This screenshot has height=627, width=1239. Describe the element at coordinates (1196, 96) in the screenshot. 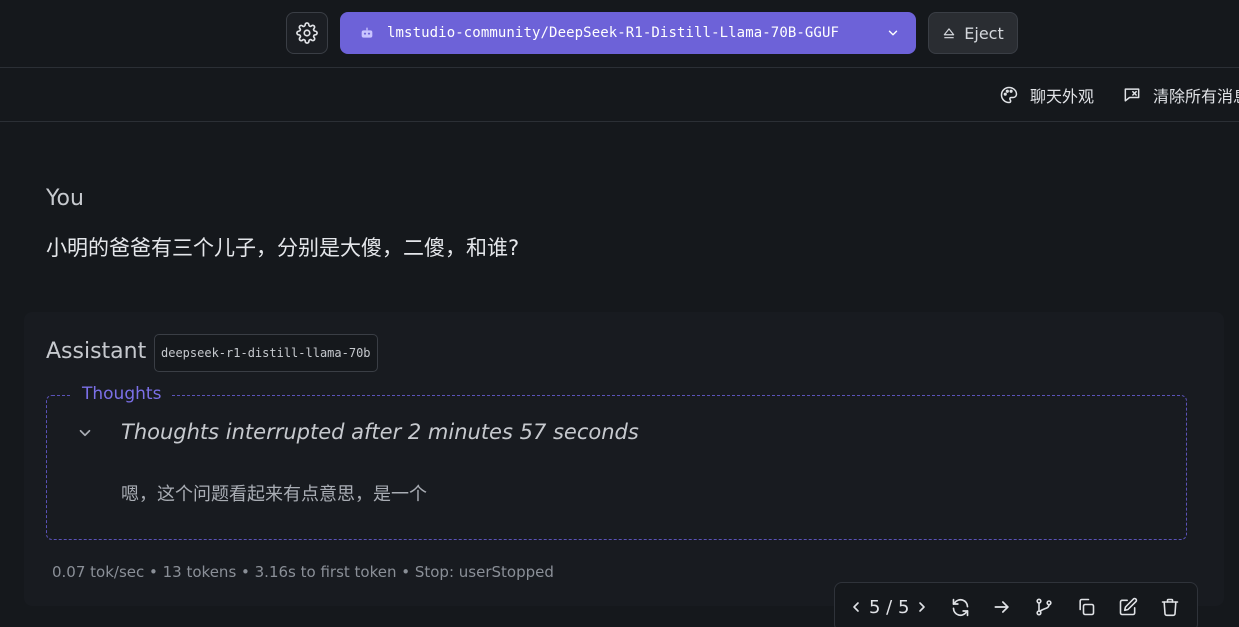

I see `clear-messages-label: 清除所有消息` at that location.